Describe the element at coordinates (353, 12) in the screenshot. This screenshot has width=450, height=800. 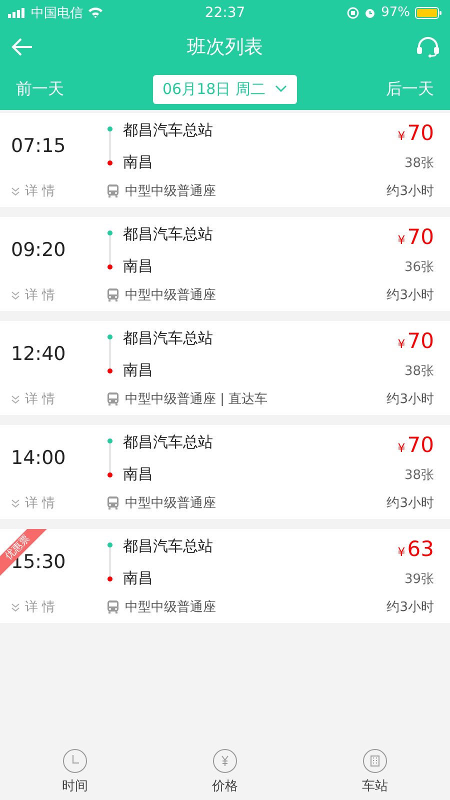
I see `rotation-lock-icon` at that location.